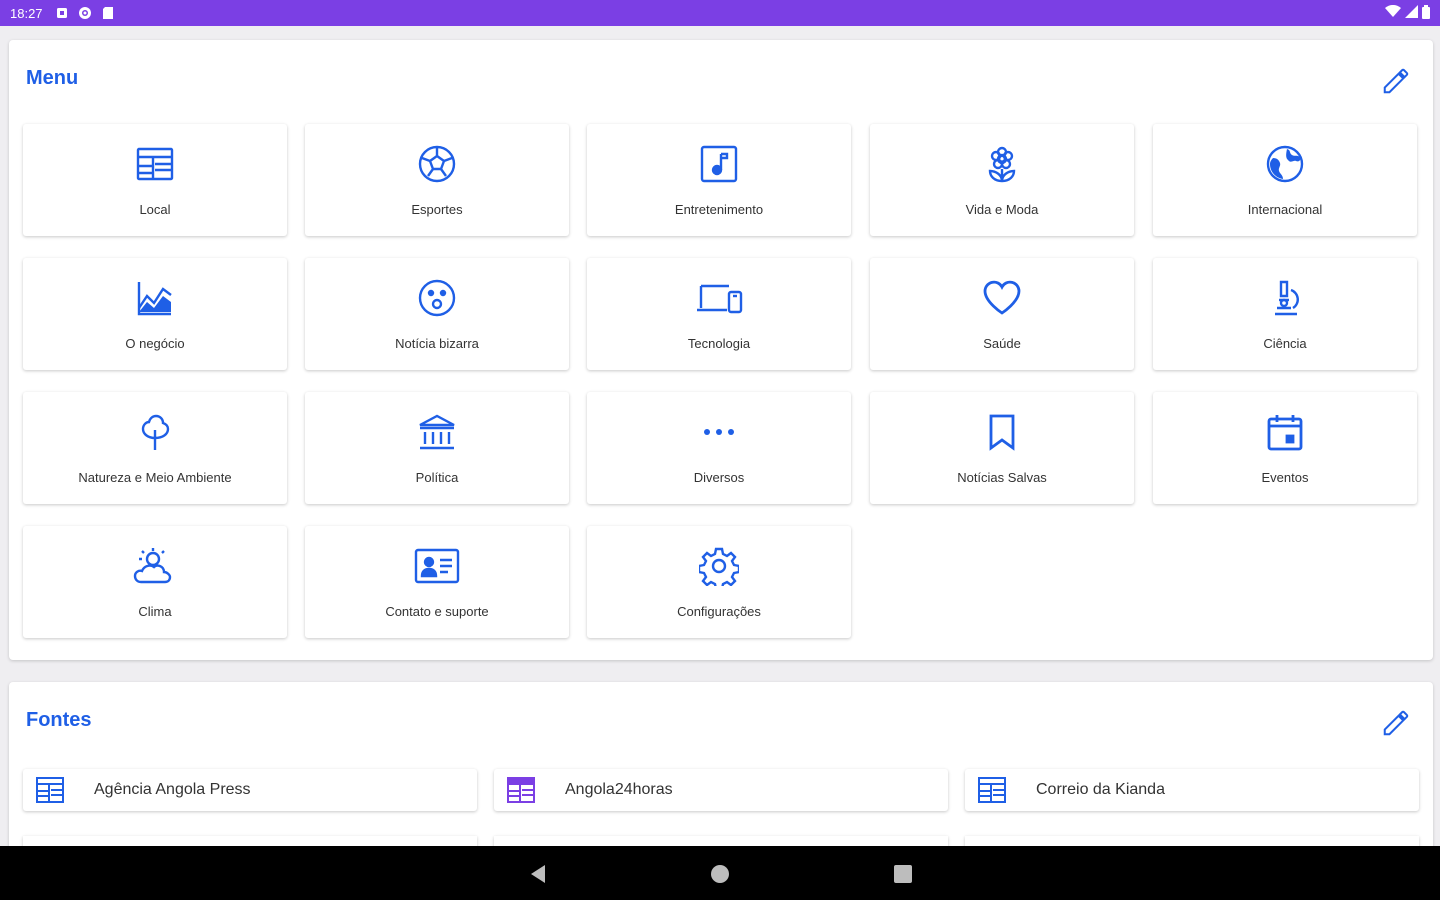 This screenshot has width=1440, height=900. Describe the element at coordinates (1426, 13) in the screenshot. I see `battery-icon` at that location.